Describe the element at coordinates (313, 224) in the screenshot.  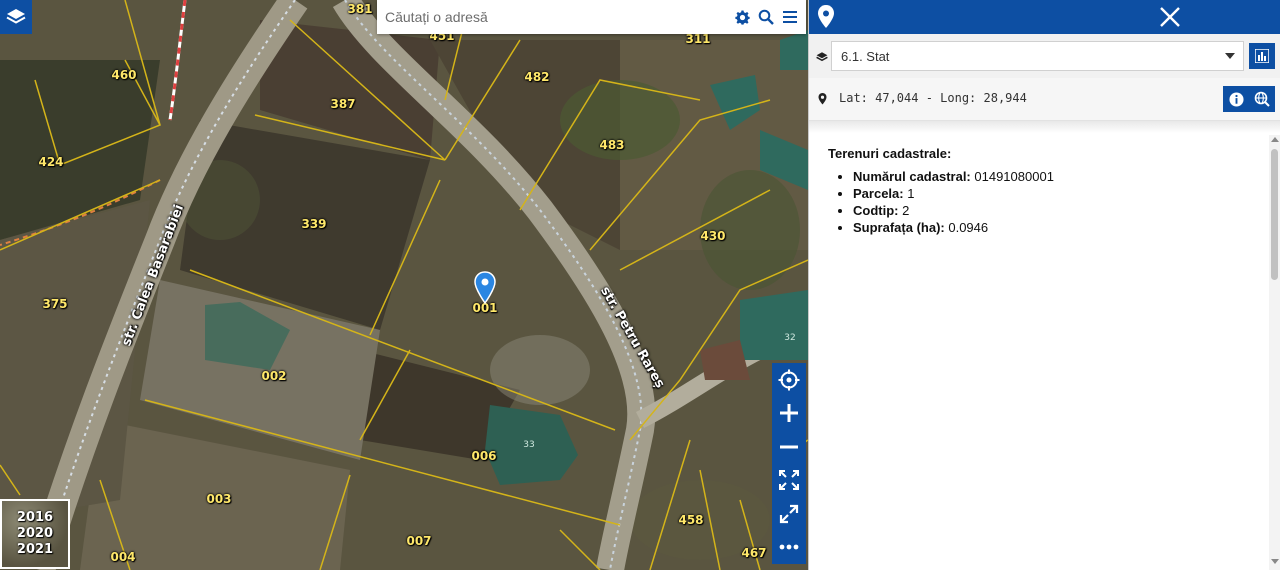
I see `parcel-number: 339` at that location.